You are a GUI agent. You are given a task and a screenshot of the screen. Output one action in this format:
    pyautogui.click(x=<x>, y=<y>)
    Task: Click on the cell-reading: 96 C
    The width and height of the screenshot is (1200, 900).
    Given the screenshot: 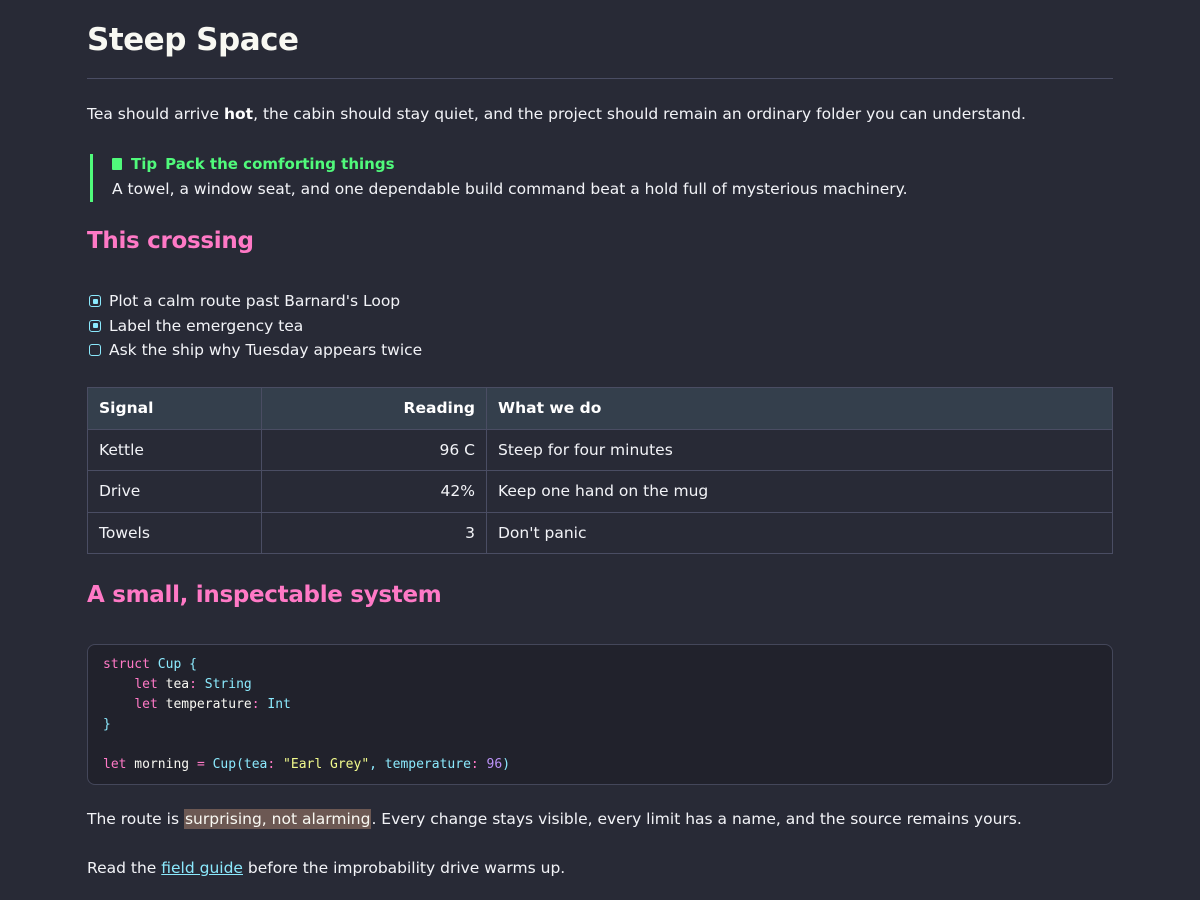 What is the action you would take?
    pyautogui.click(x=374, y=449)
    